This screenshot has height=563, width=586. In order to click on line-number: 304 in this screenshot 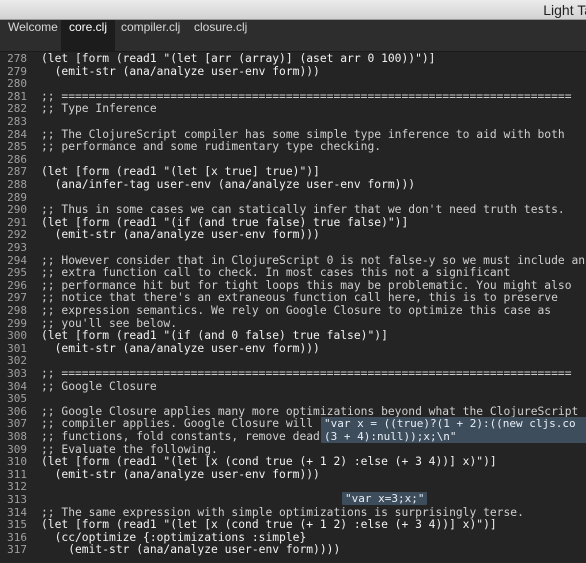, I will do `click(17, 386)`.